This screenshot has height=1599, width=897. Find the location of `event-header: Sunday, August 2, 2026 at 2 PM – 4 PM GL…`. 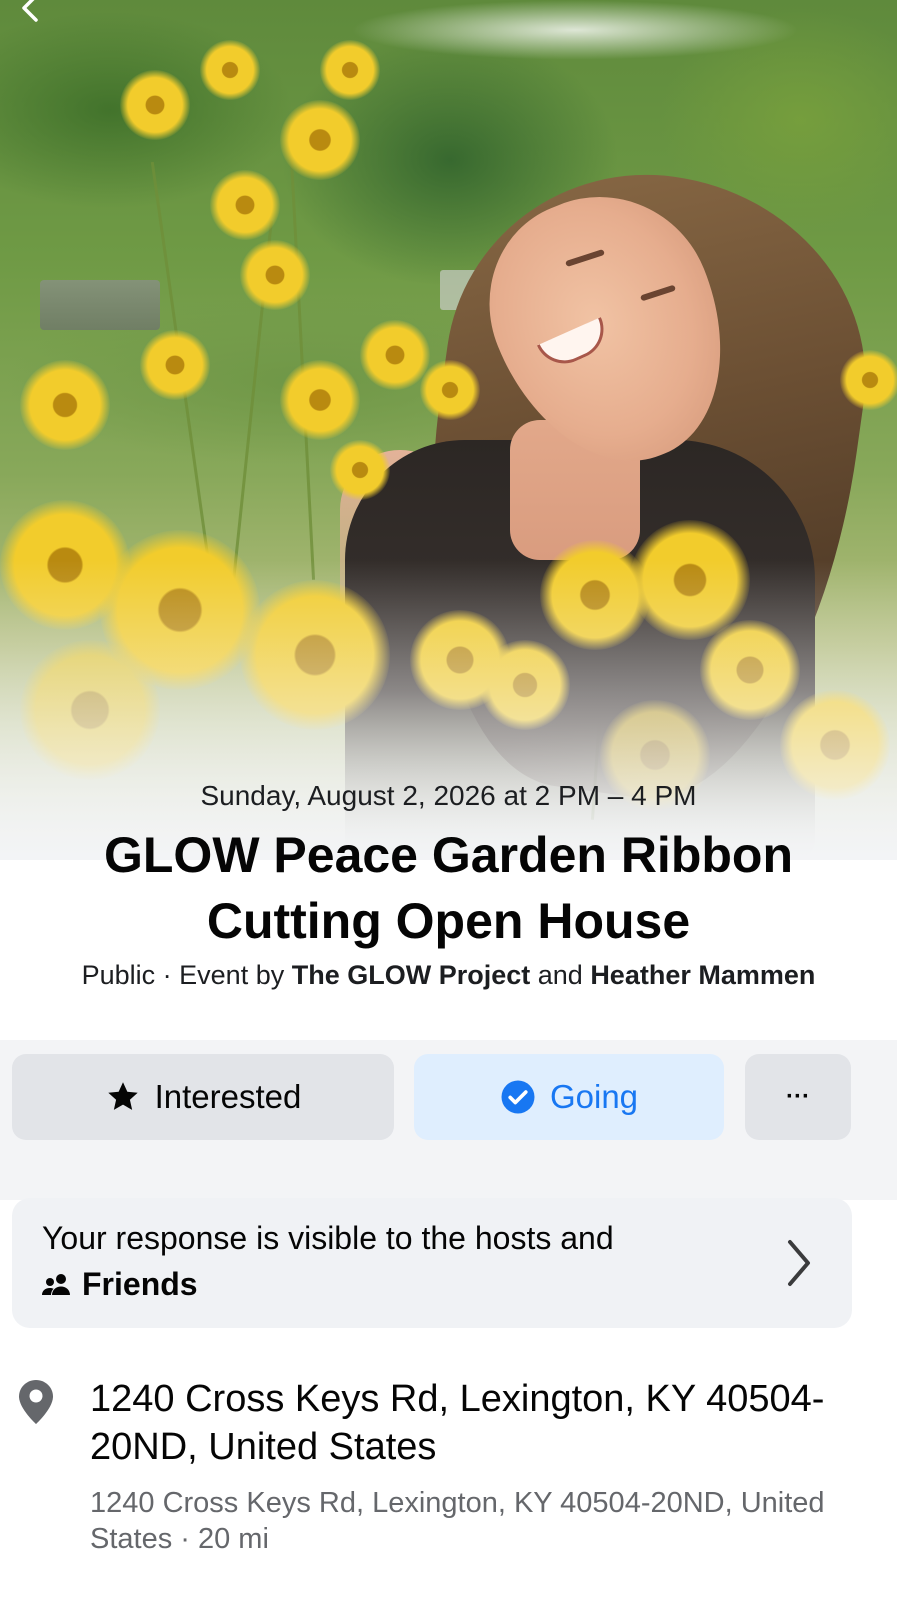

event-header: Sunday, August 2, 2026 at 2 PM – 4 PM GL… is located at coordinates (448, 885).